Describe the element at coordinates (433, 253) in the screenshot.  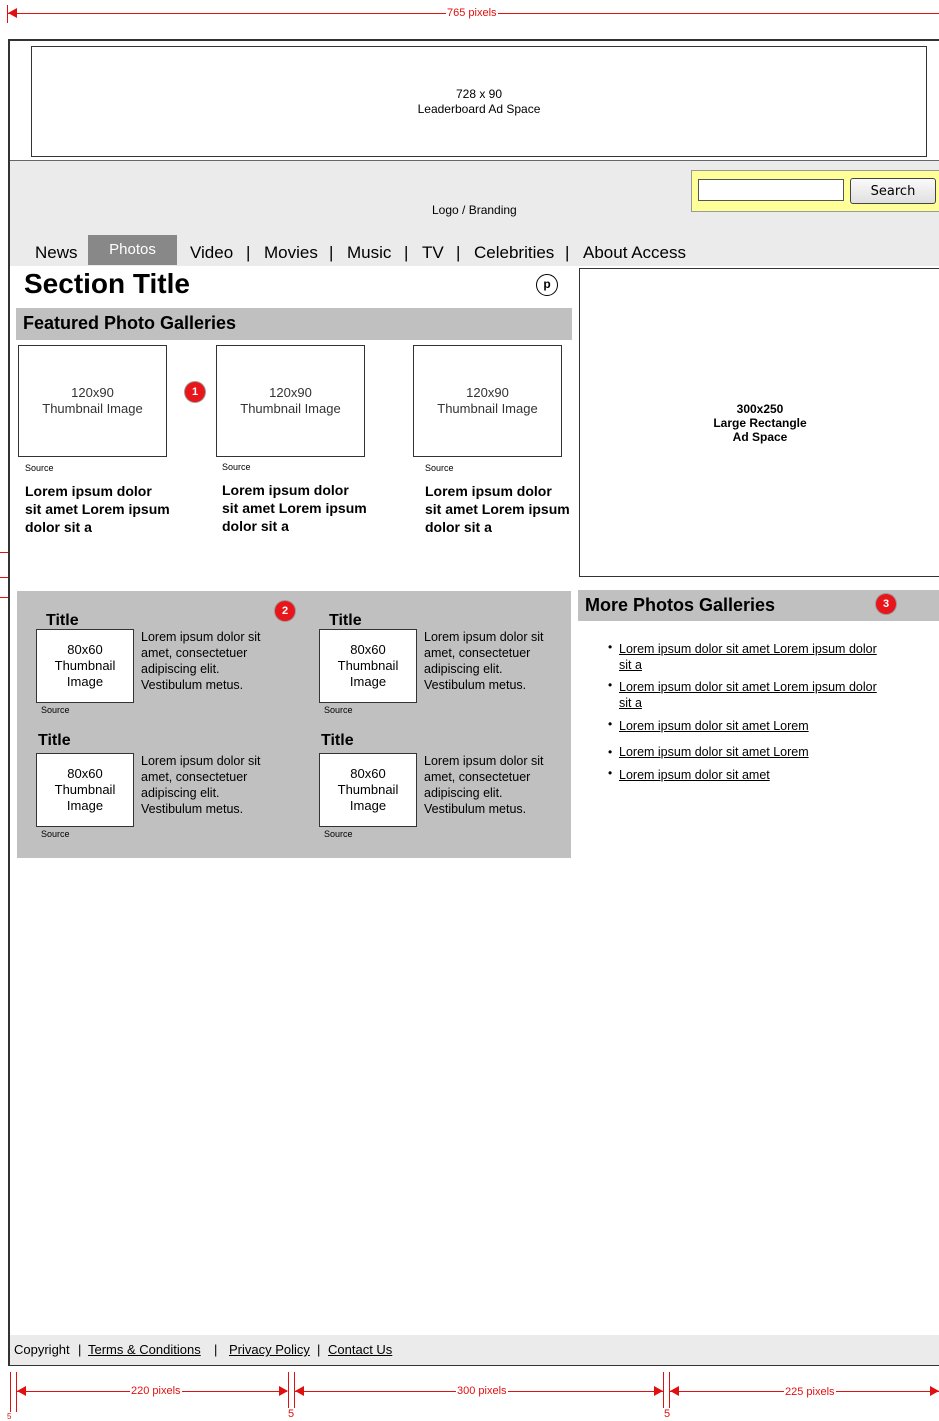
I see `nav-item-tv: TV` at that location.